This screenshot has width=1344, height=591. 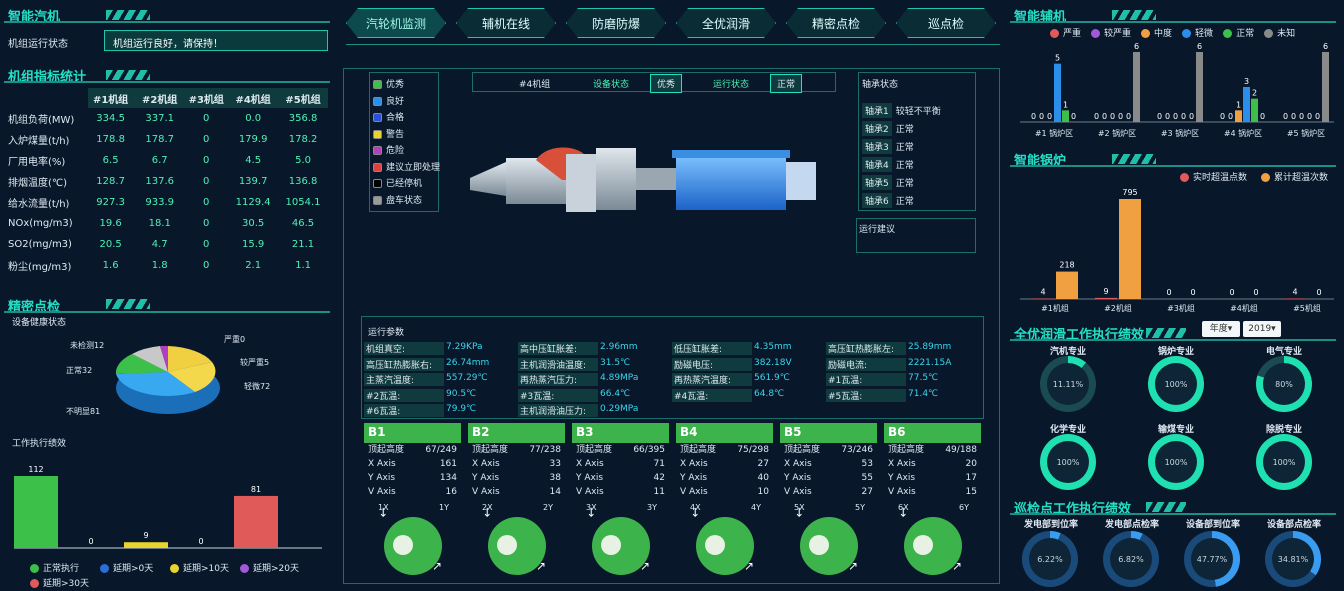 I want to click on bearing-metric-value: 17, so click(x=971, y=478).